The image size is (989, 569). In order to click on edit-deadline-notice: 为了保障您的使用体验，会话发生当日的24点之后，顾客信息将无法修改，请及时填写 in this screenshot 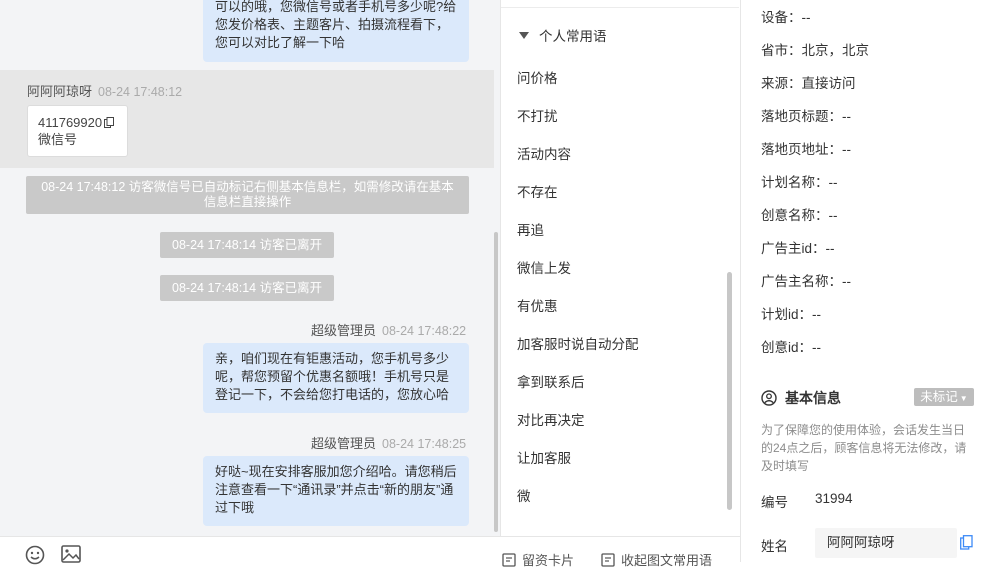, I will do `click(864, 448)`.